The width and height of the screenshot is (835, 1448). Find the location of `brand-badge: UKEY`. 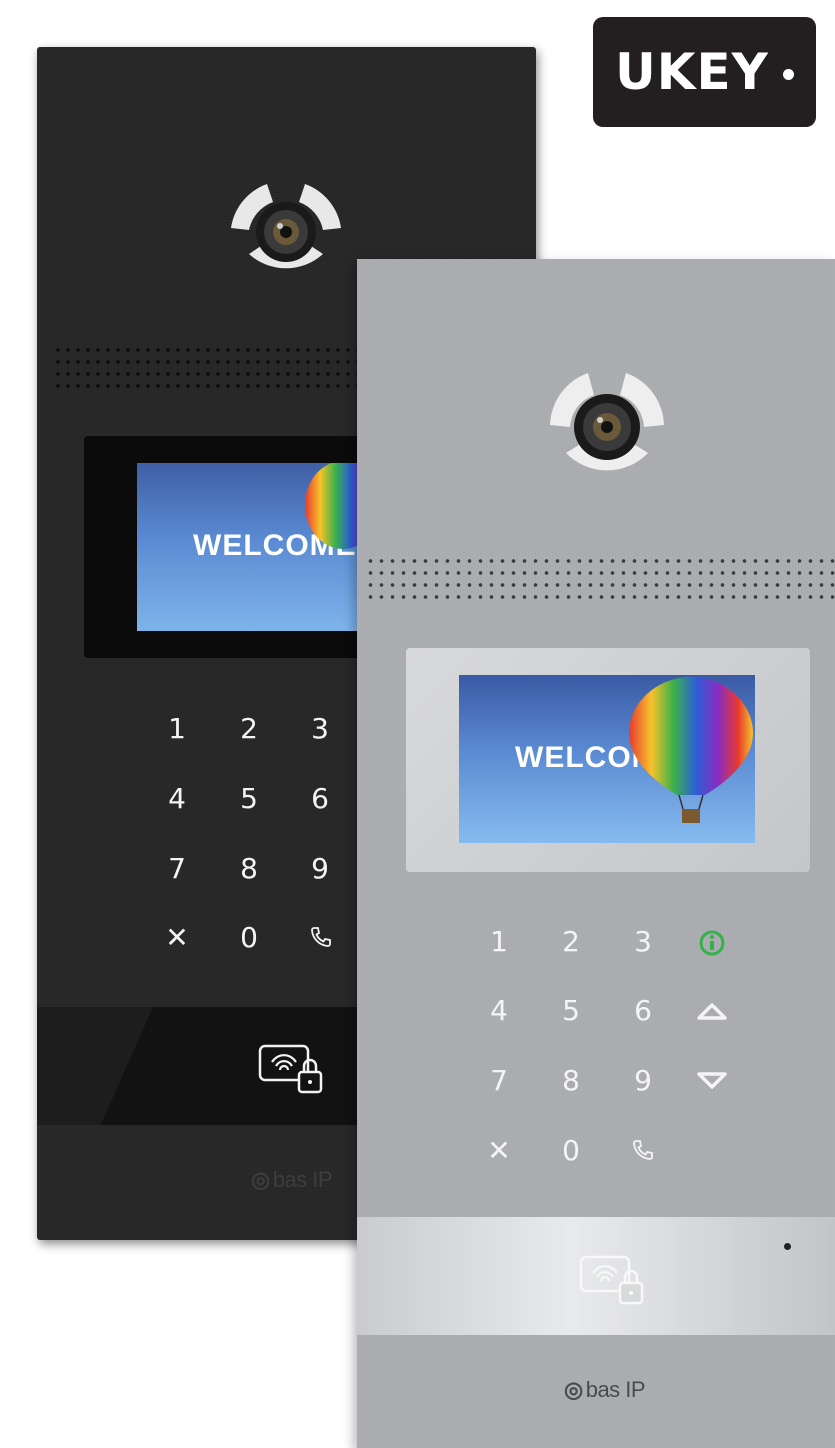

brand-badge: UKEY is located at coordinates (704, 72).